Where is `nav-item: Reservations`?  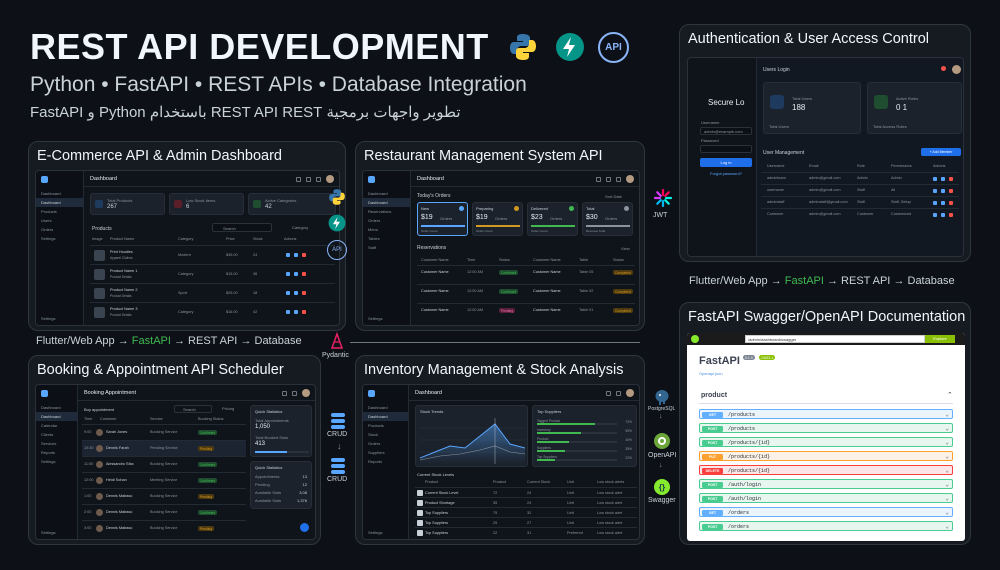 nav-item: Reservations is located at coordinates (386, 211).